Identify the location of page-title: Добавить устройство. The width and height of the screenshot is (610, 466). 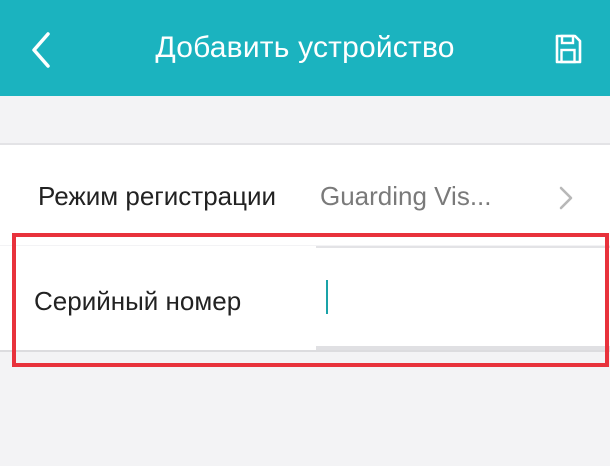
(305, 47).